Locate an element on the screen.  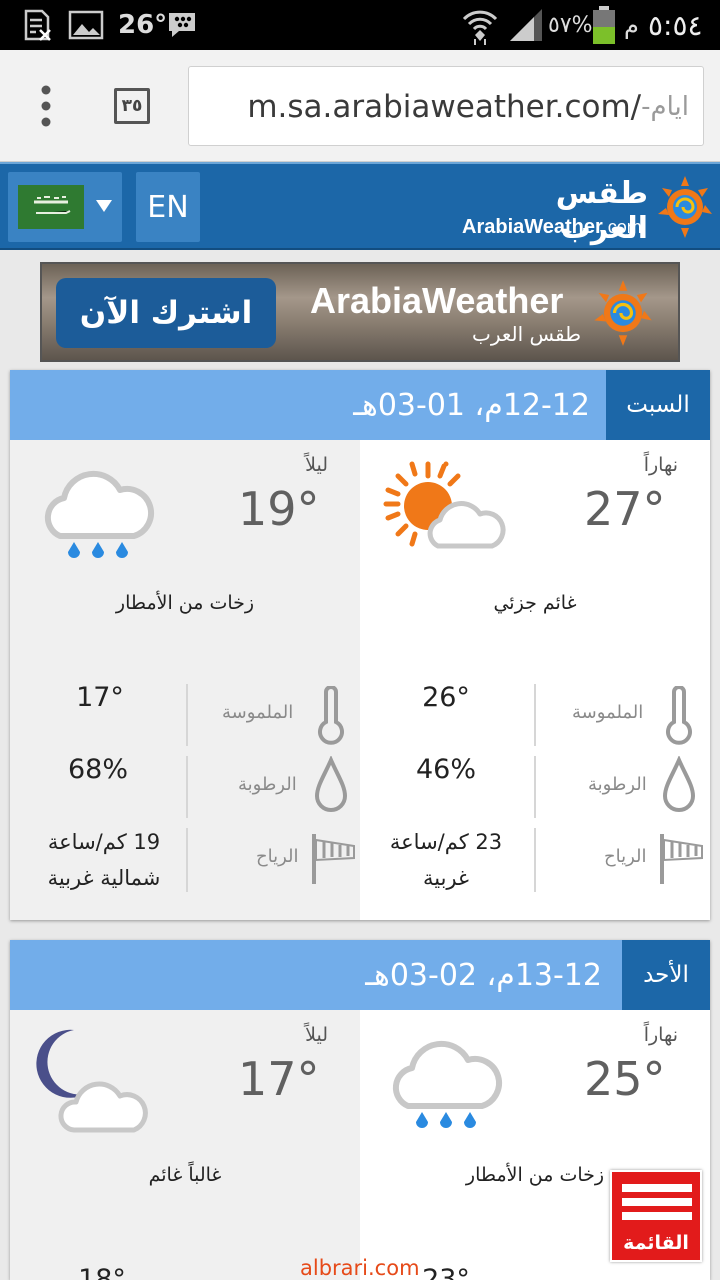
night-wind-direction: شمالية غربية is located at coordinates (104, 878).